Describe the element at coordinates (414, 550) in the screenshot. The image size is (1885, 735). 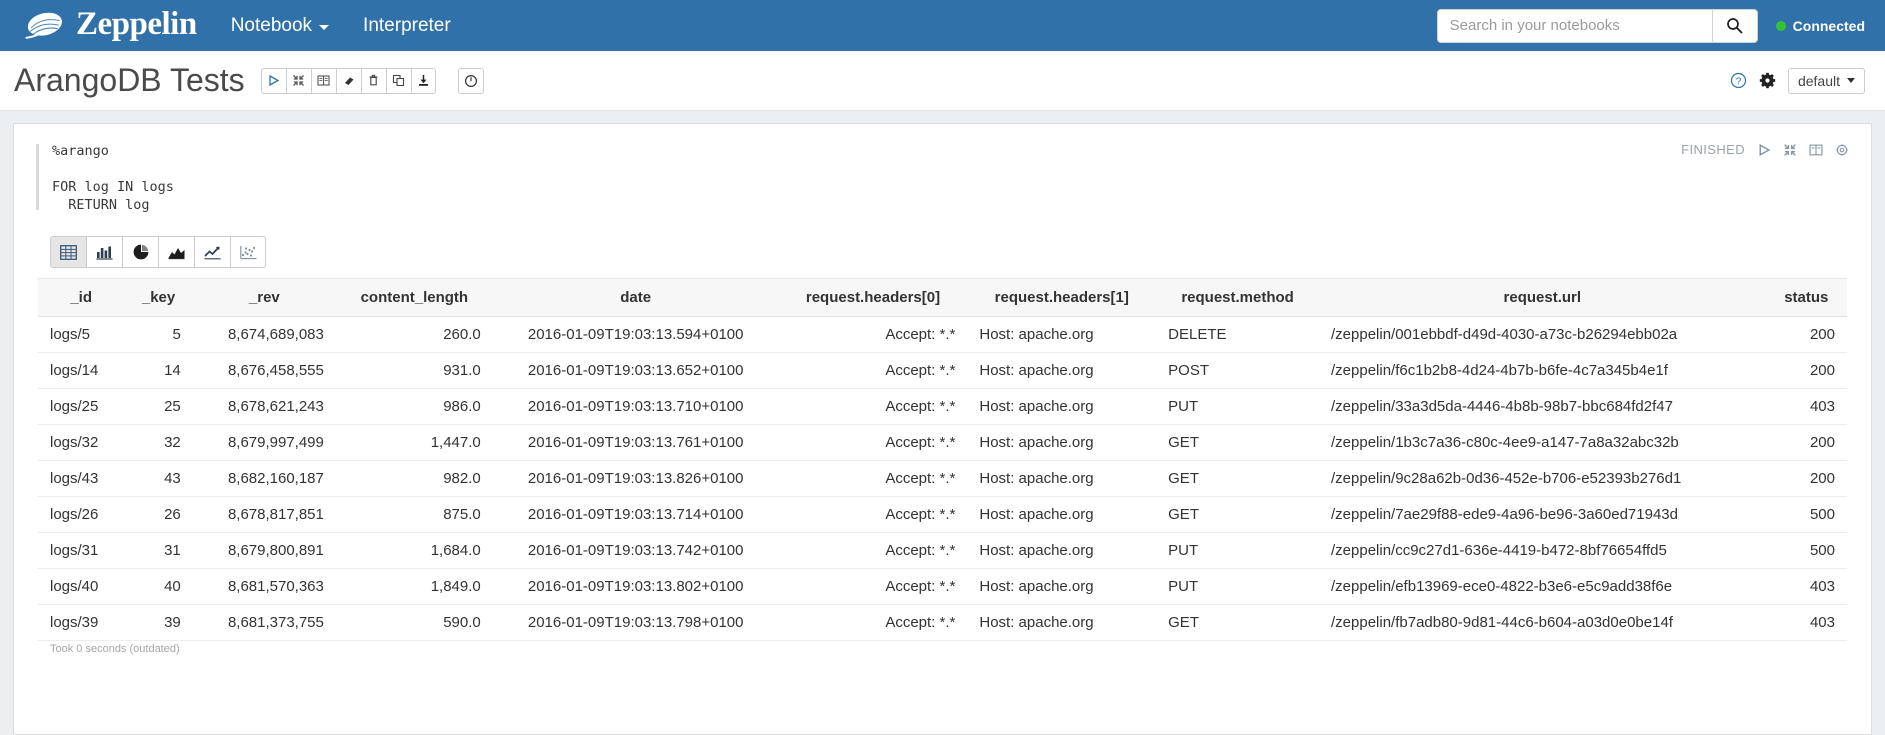
I see `table-cell: 1,684.0` at that location.